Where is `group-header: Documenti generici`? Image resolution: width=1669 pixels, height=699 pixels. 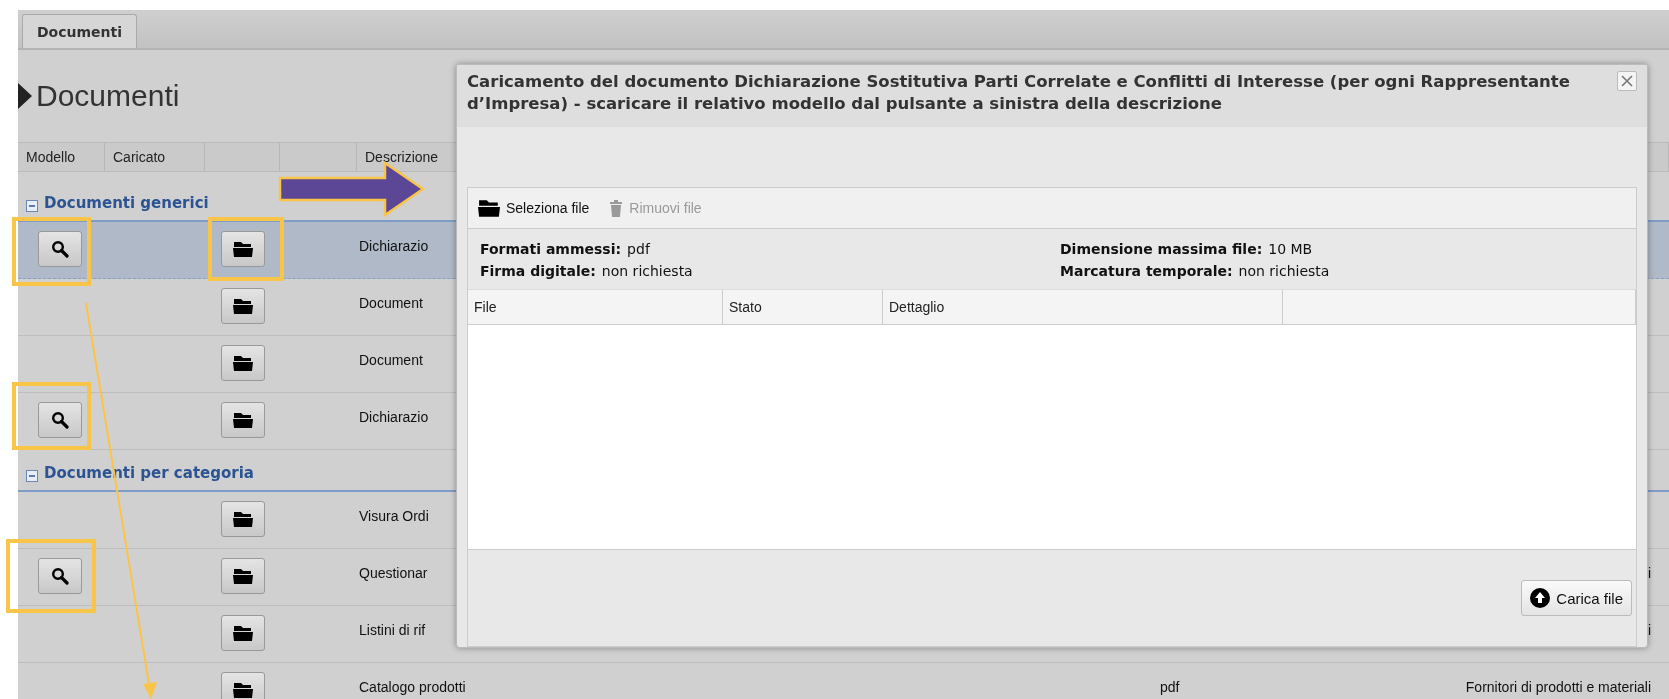
group-header: Documenti generici is located at coordinates (126, 203).